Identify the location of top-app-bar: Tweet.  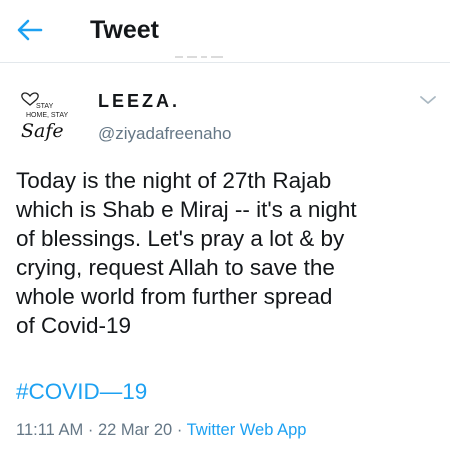
(225, 31).